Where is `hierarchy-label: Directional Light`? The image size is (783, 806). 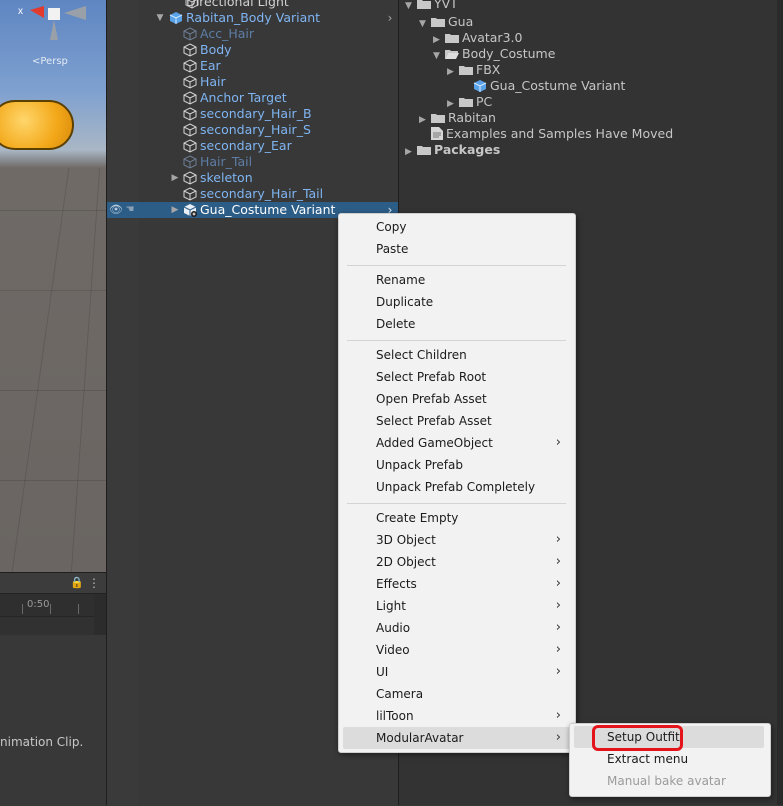 hierarchy-label: Directional Light is located at coordinates (237, 4).